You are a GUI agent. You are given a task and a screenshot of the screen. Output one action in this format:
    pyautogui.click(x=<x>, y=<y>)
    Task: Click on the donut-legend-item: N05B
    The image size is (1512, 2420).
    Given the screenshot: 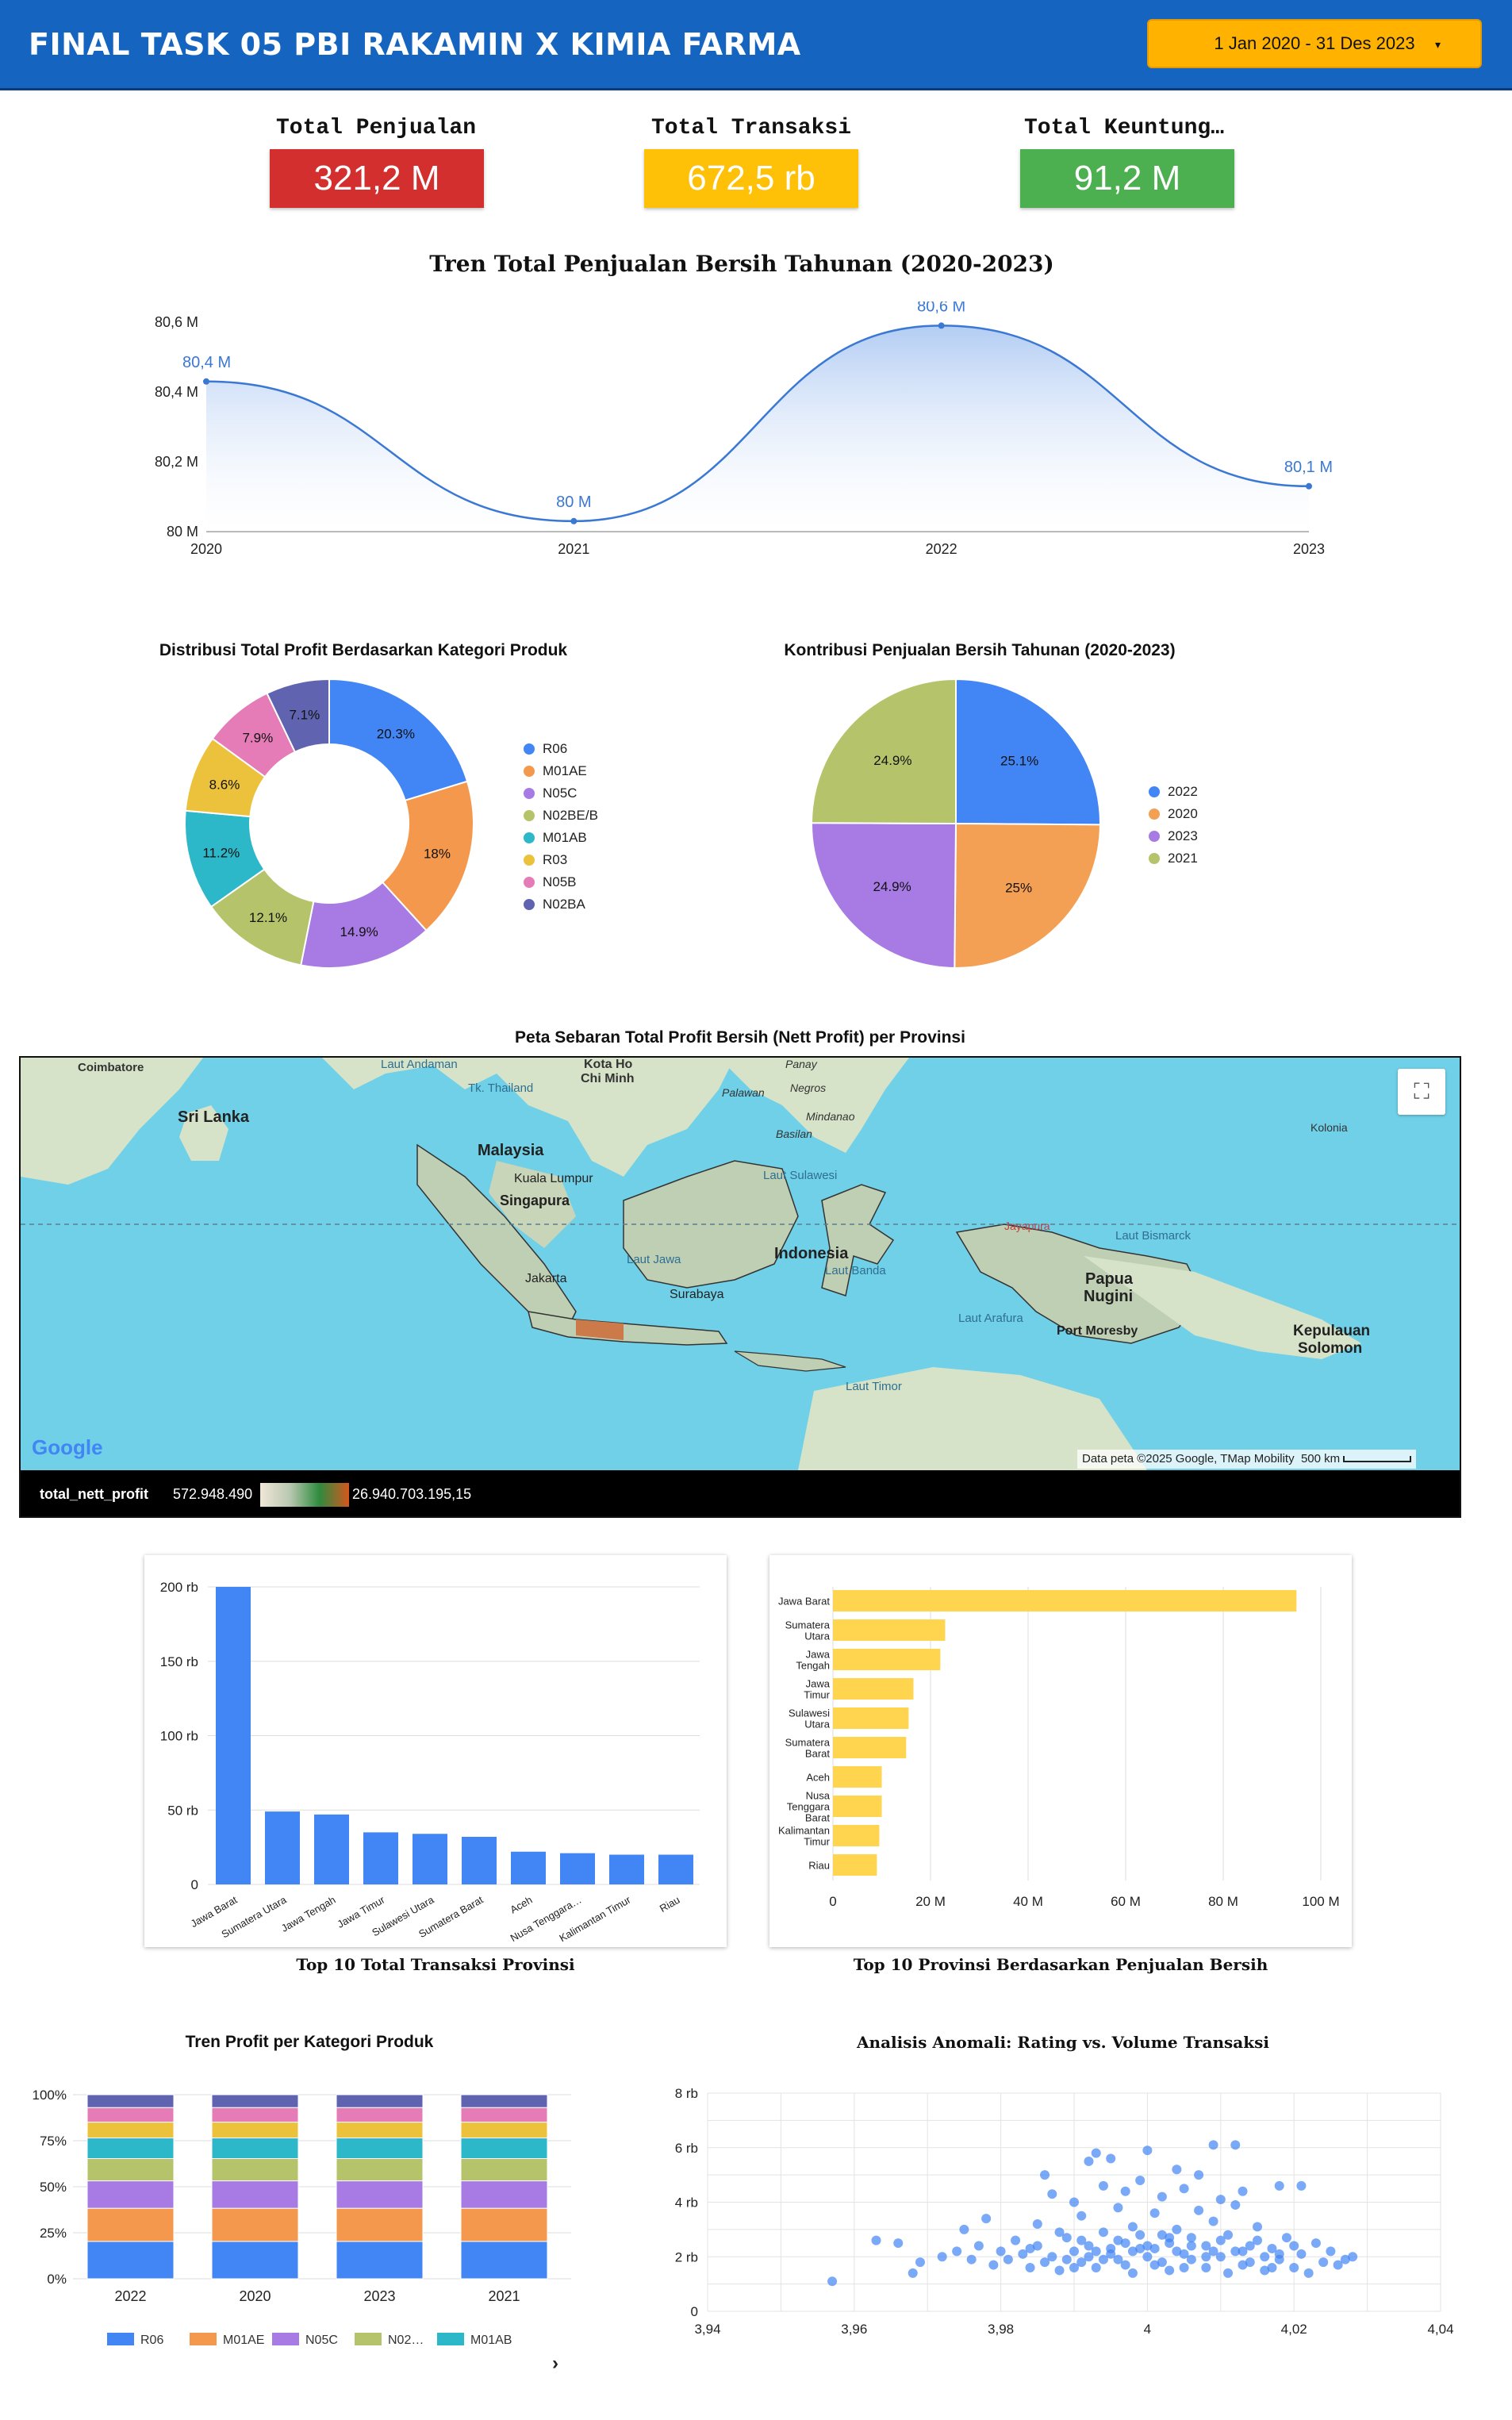 What is the action you would take?
    pyautogui.click(x=561, y=882)
    